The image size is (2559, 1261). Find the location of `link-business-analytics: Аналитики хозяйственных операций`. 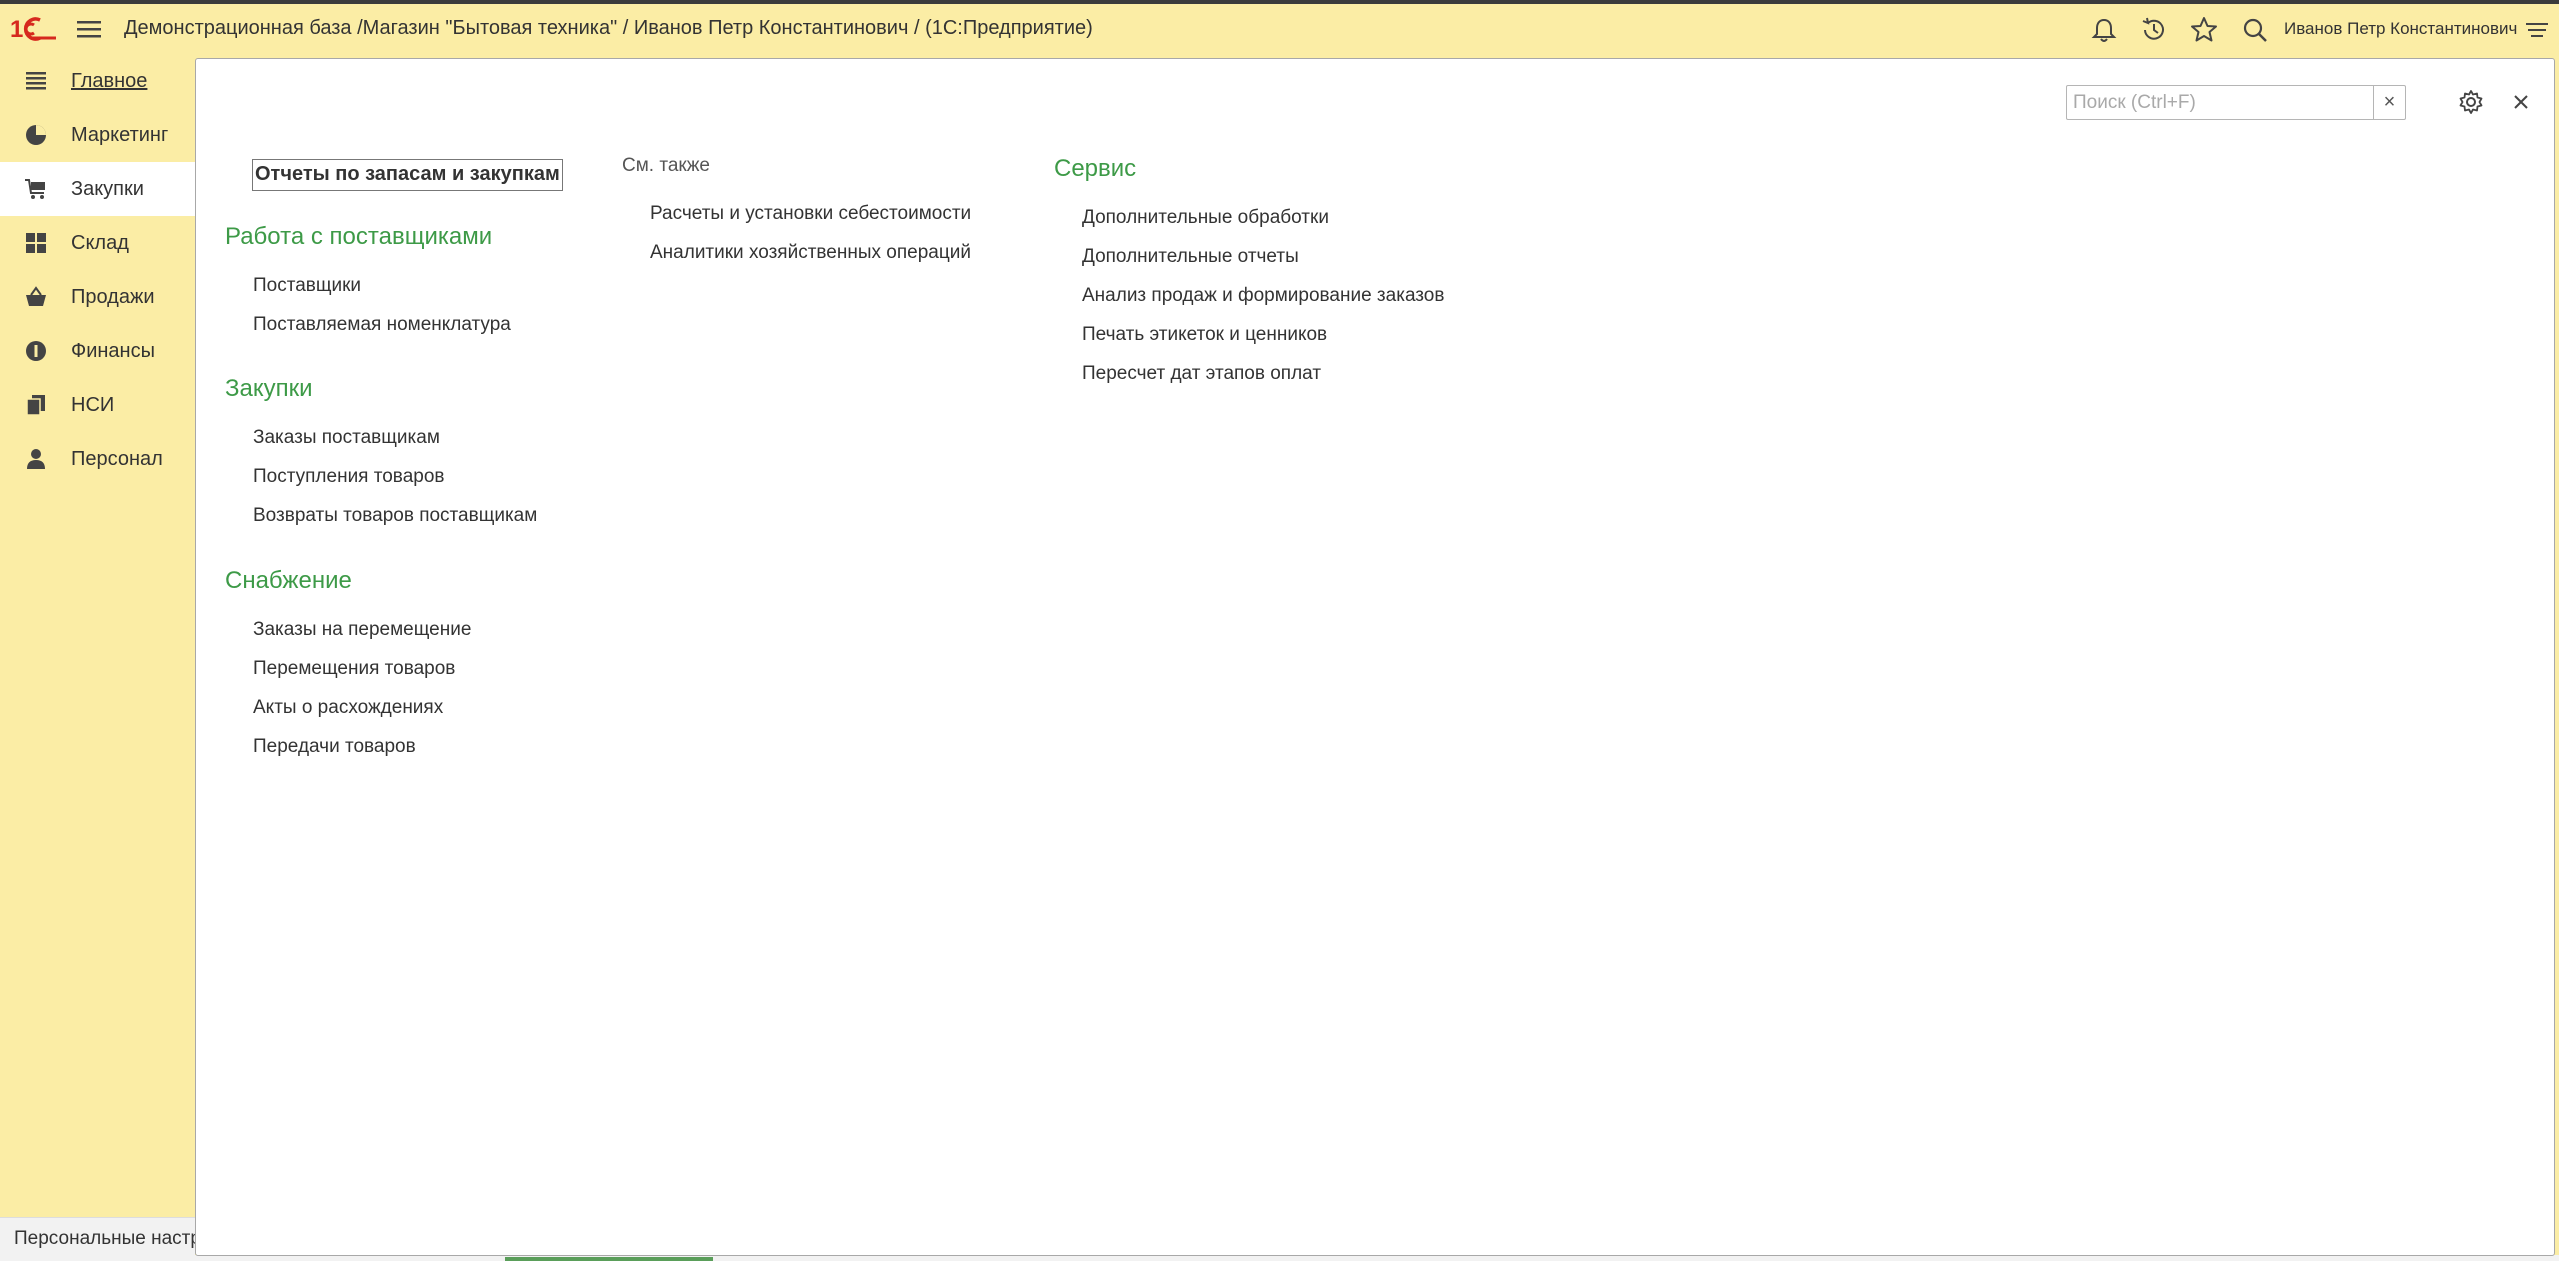

link-business-analytics: Аналитики хозяйственных операций is located at coordinates (810, 253).